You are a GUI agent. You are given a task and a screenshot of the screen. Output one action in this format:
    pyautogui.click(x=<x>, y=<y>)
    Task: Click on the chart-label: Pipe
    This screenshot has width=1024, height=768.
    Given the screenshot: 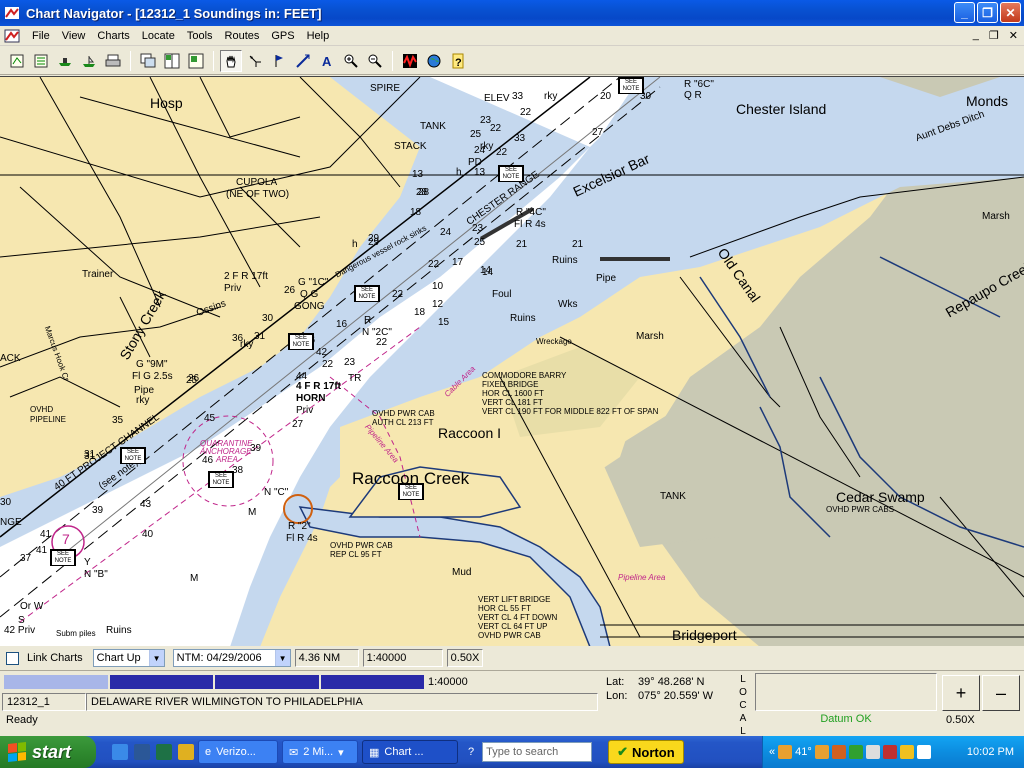 What is the action you would take?
    pyautogui.click(x=606, y=278)
    